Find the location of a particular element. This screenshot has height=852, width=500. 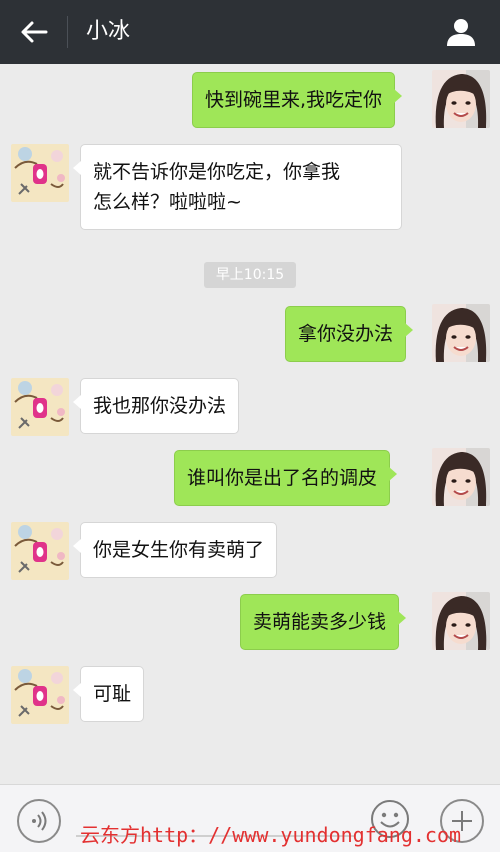

profile-button is located at coordinates (461, 32).